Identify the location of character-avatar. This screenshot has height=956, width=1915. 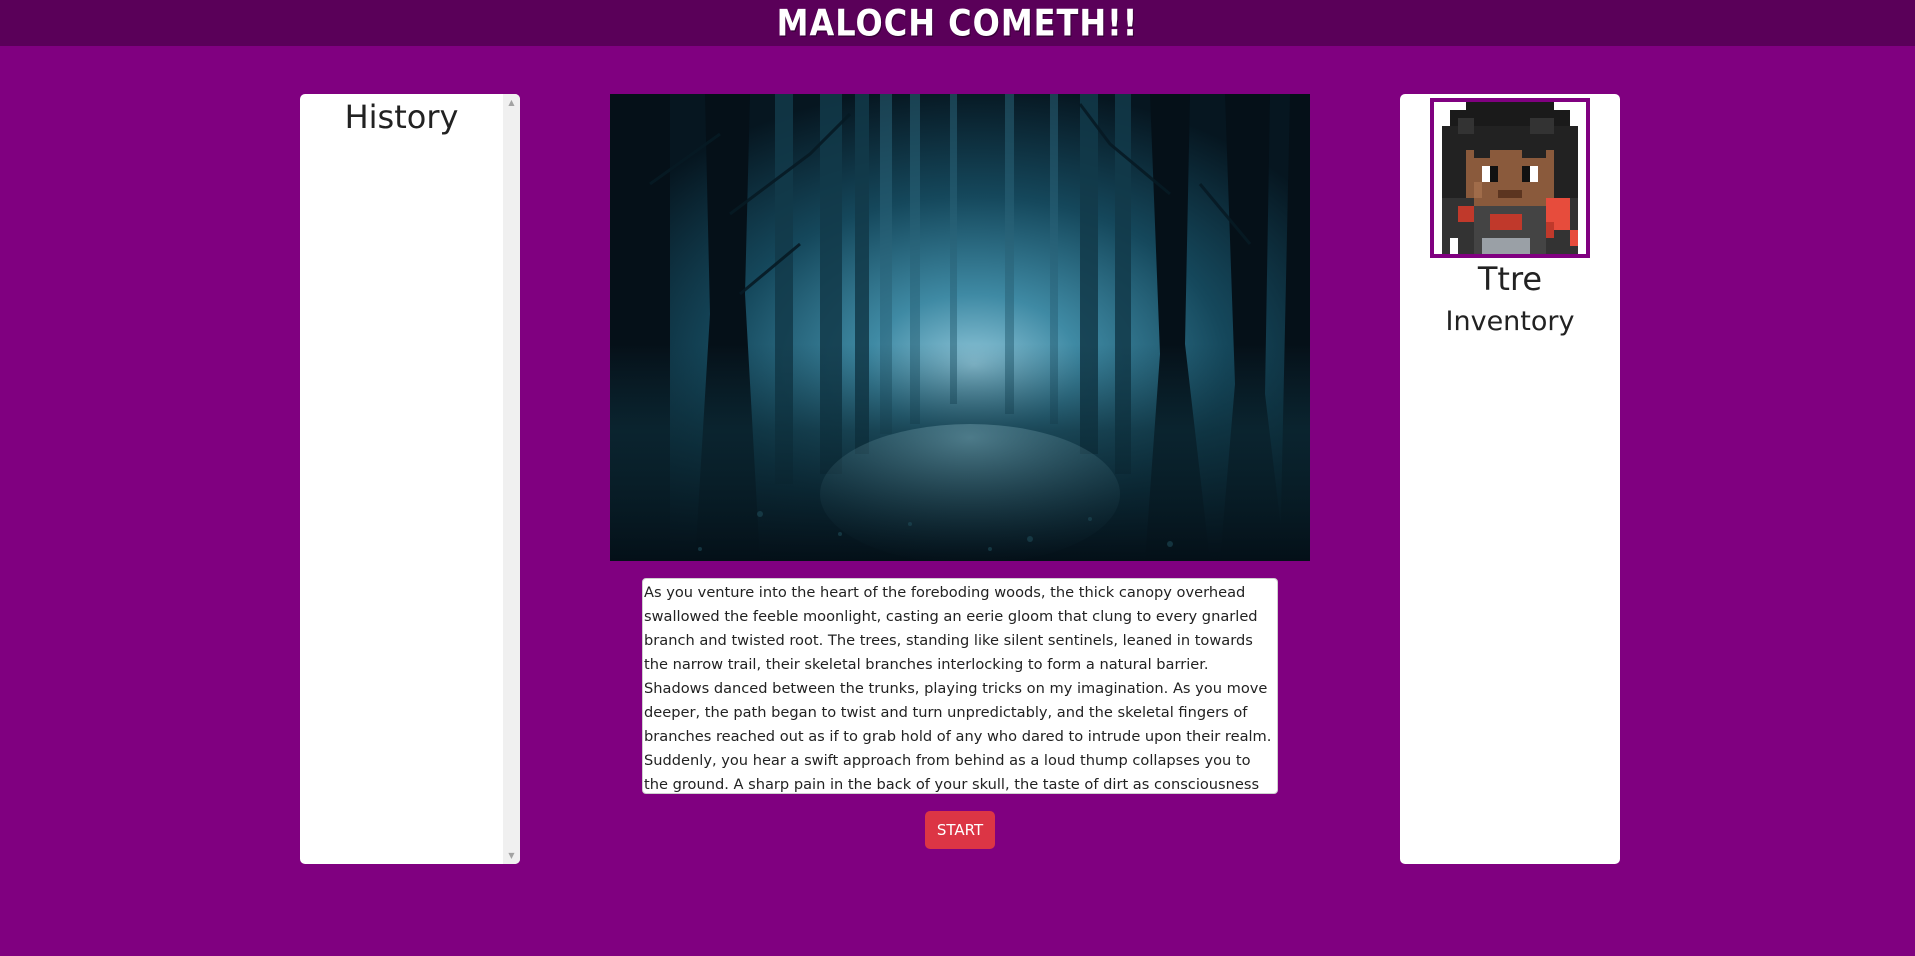
(1510, 178).